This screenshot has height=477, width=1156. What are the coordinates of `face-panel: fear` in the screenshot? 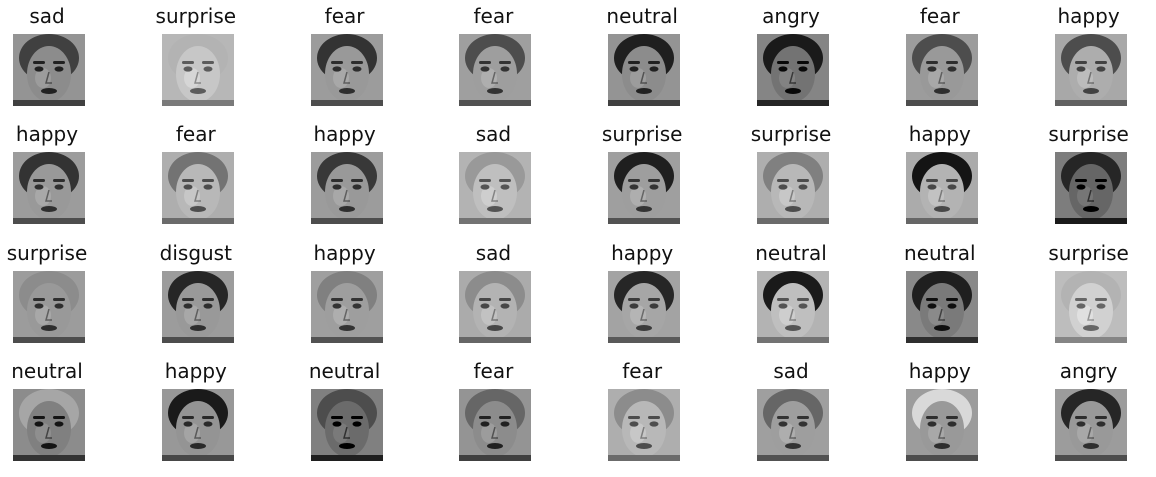 It's located at (940, 59).